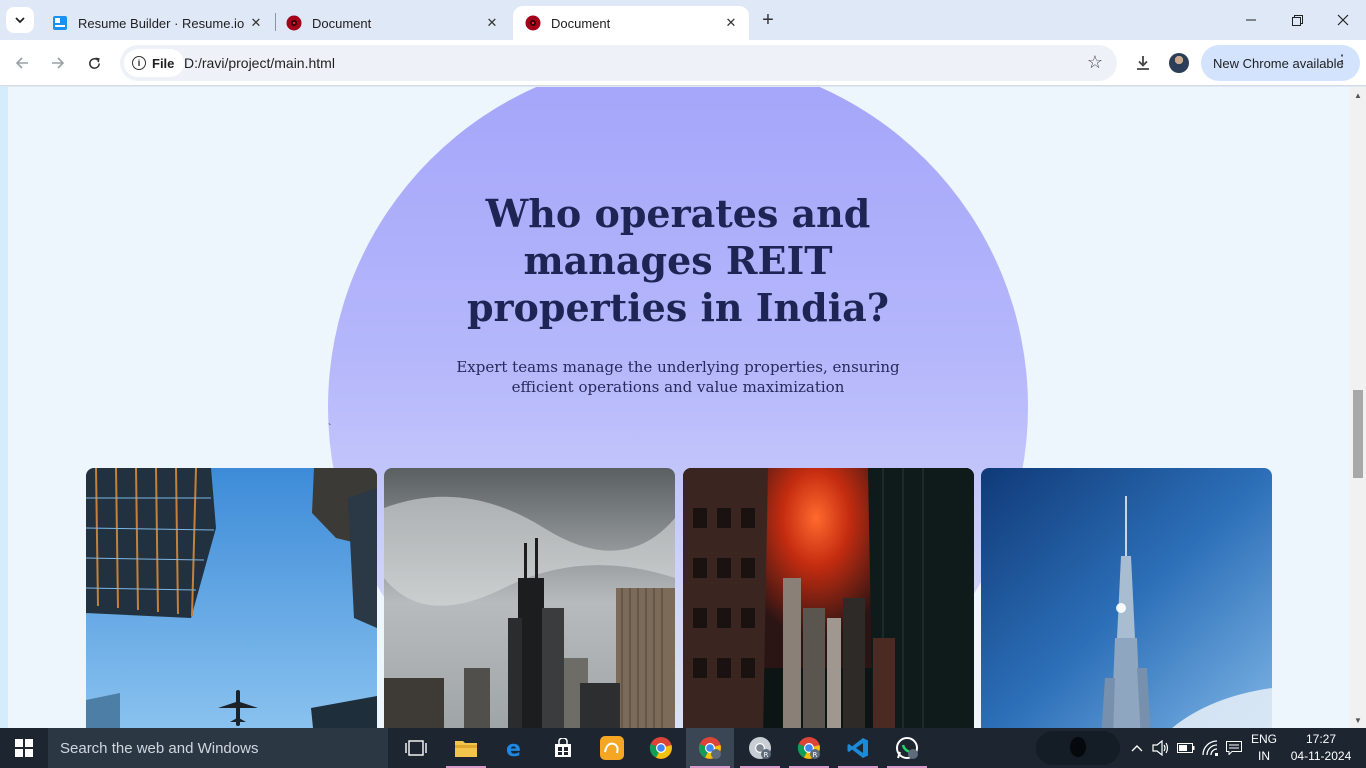 The image size is (1366, 768). I want to click on clock-time: 17:27, so click(1321, 739).